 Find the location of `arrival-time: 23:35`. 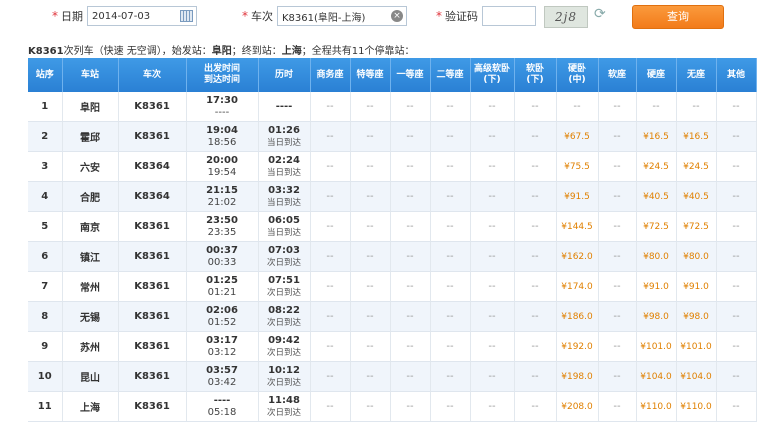

arrival-time: 23:35 is located at coordinates (222, 232).